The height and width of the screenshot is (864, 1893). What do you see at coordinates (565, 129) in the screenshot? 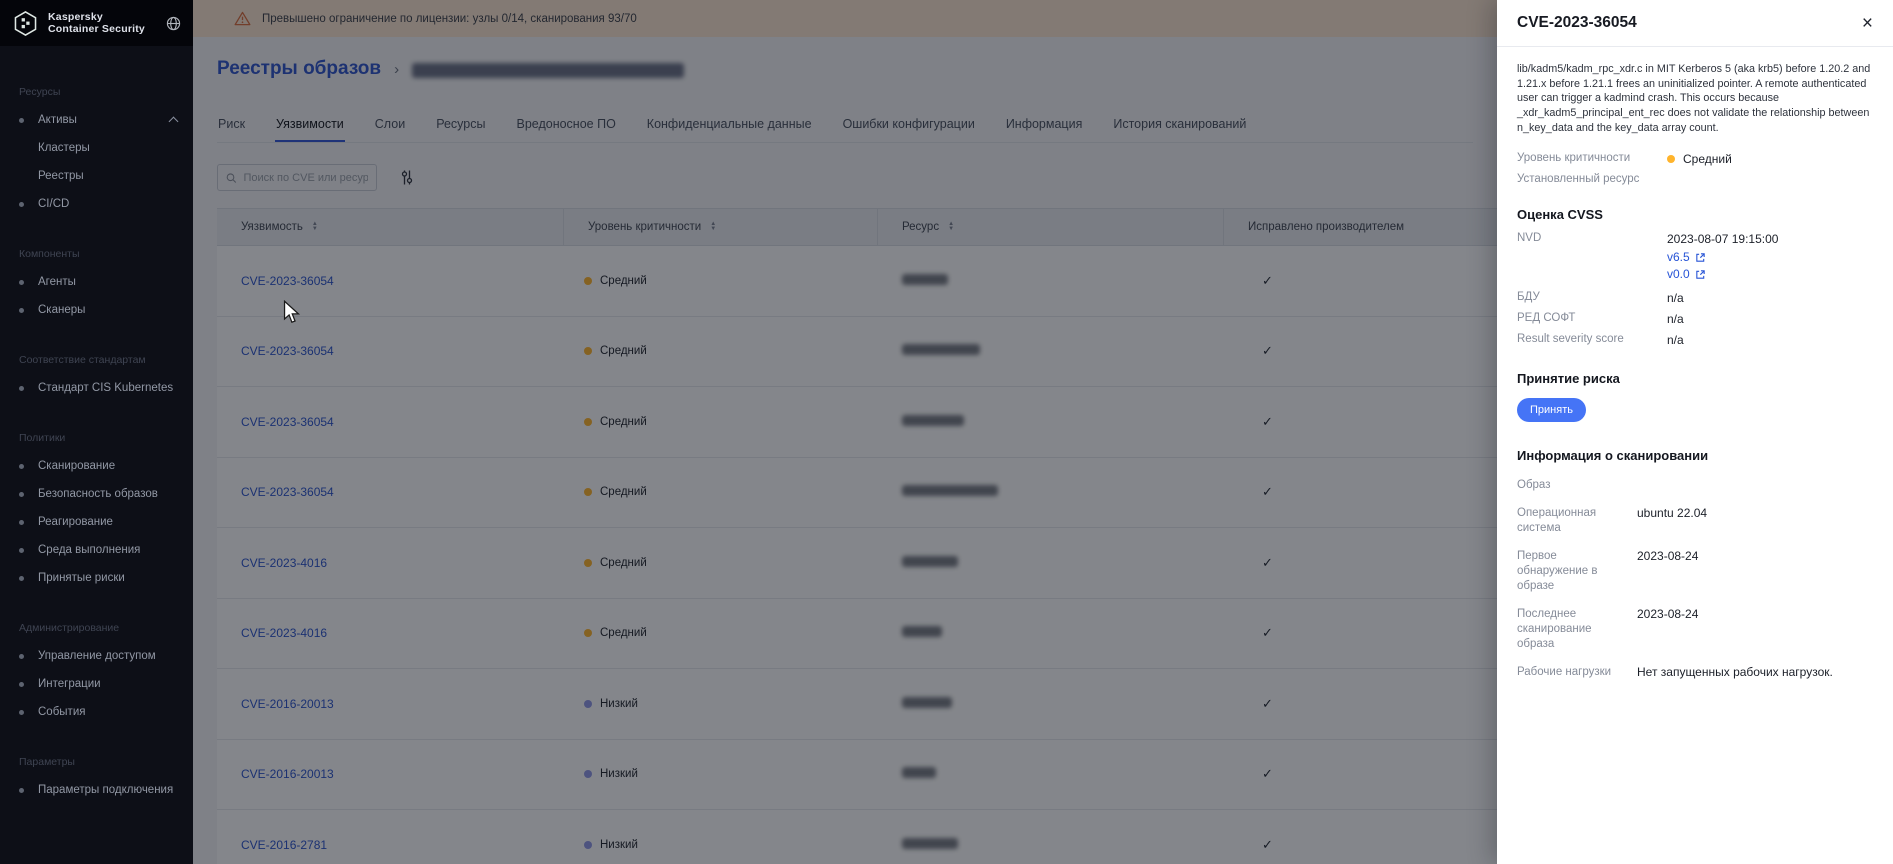
I see `tab: Вредоносное ПО` at bounding box center [565, 129].